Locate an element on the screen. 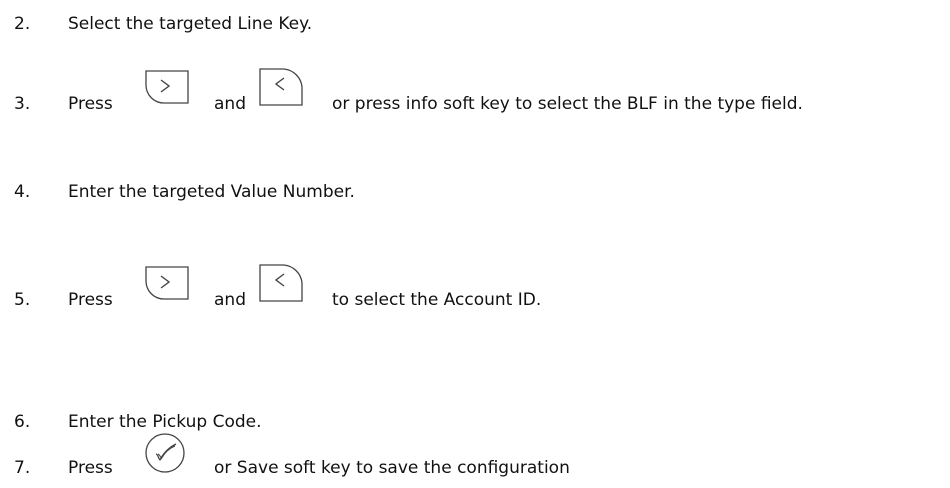 Image resolution: width=950 pixels, height=488 pixels. step-text: Enter the targeted Value Number. is located at coordinates (211, 192).